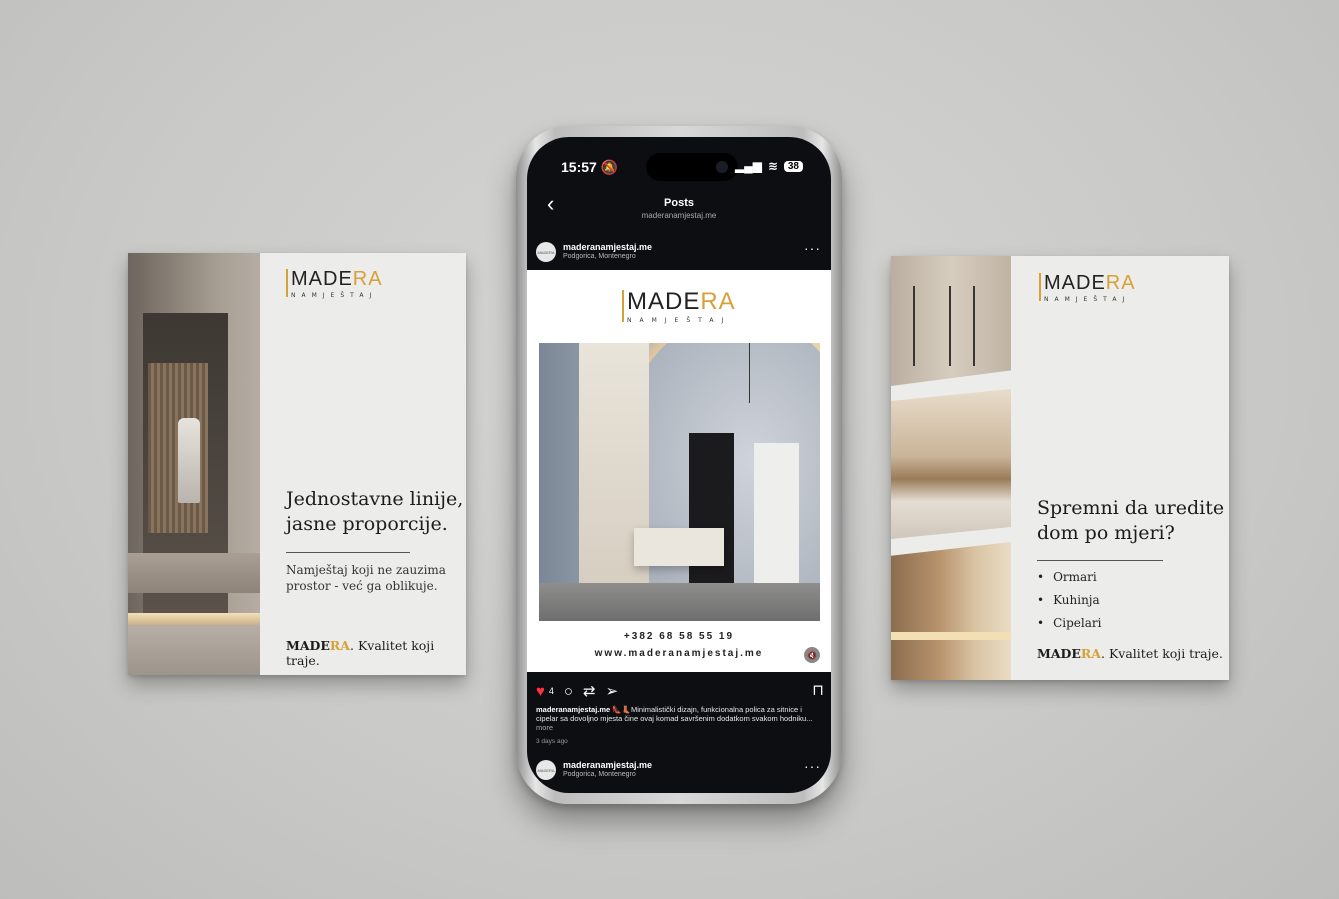 This screenshot has width=1339, height=899. Describe the element at coordinates (568, 691) in the screenshot. I see `comment-icon: ○` at that location.